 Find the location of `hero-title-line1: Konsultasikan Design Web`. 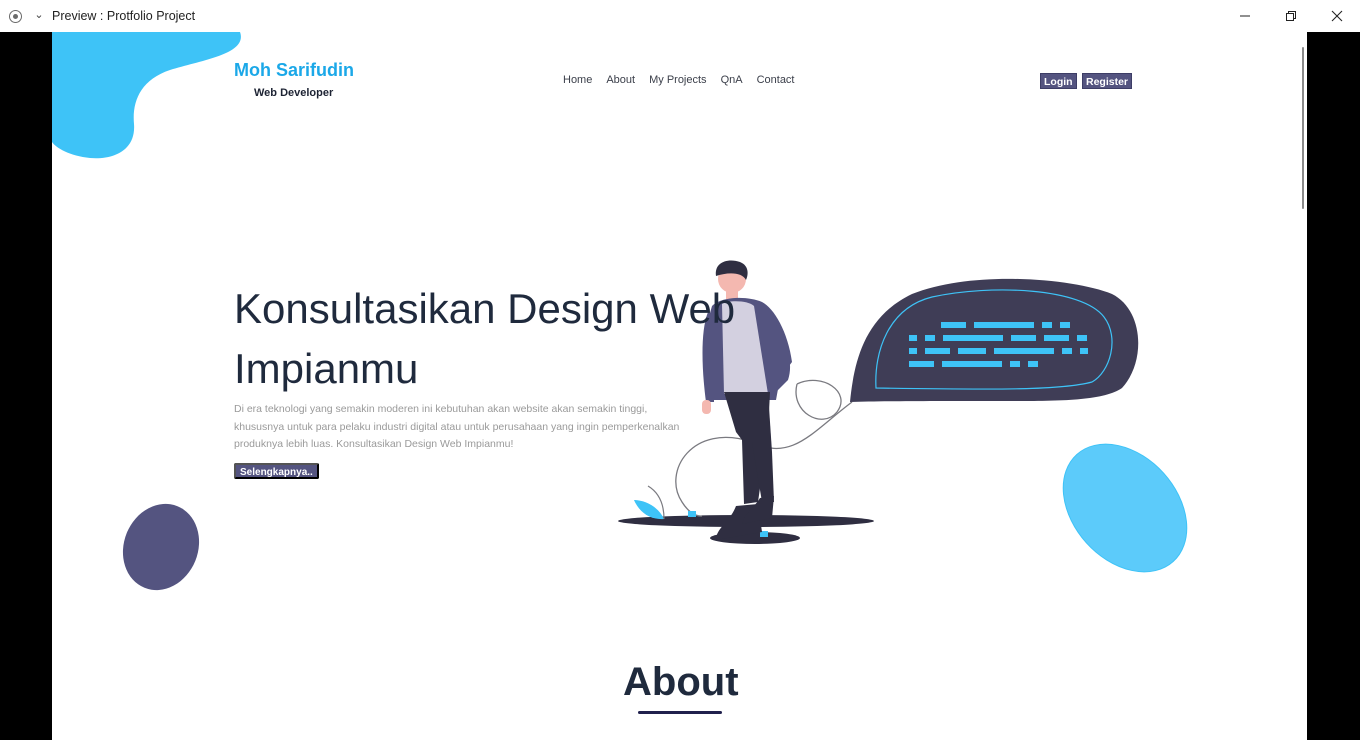

hero-title-line1: Konsultasikan Design Web is located at coordinates (485, 308).